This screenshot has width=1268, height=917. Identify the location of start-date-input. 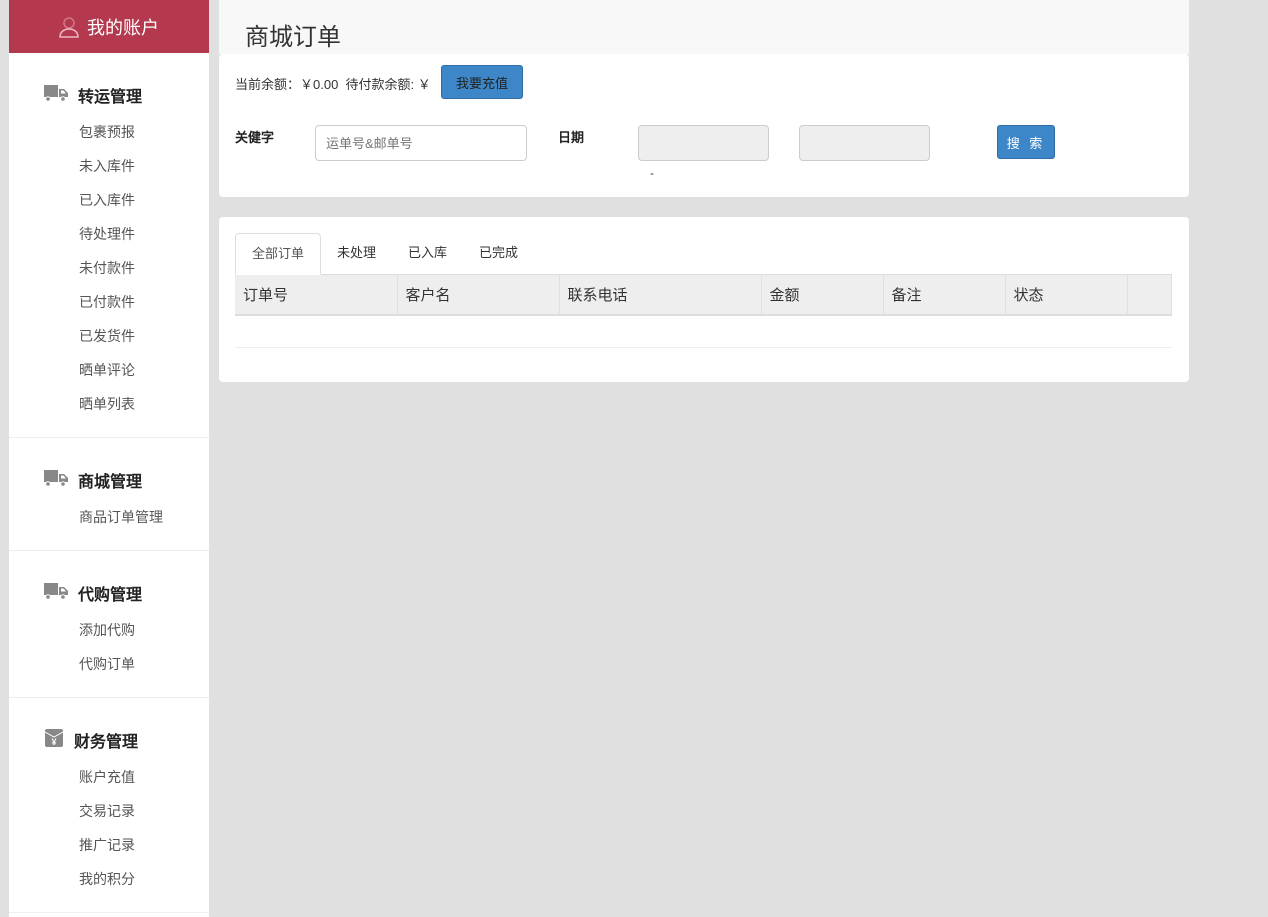
(703, 143).